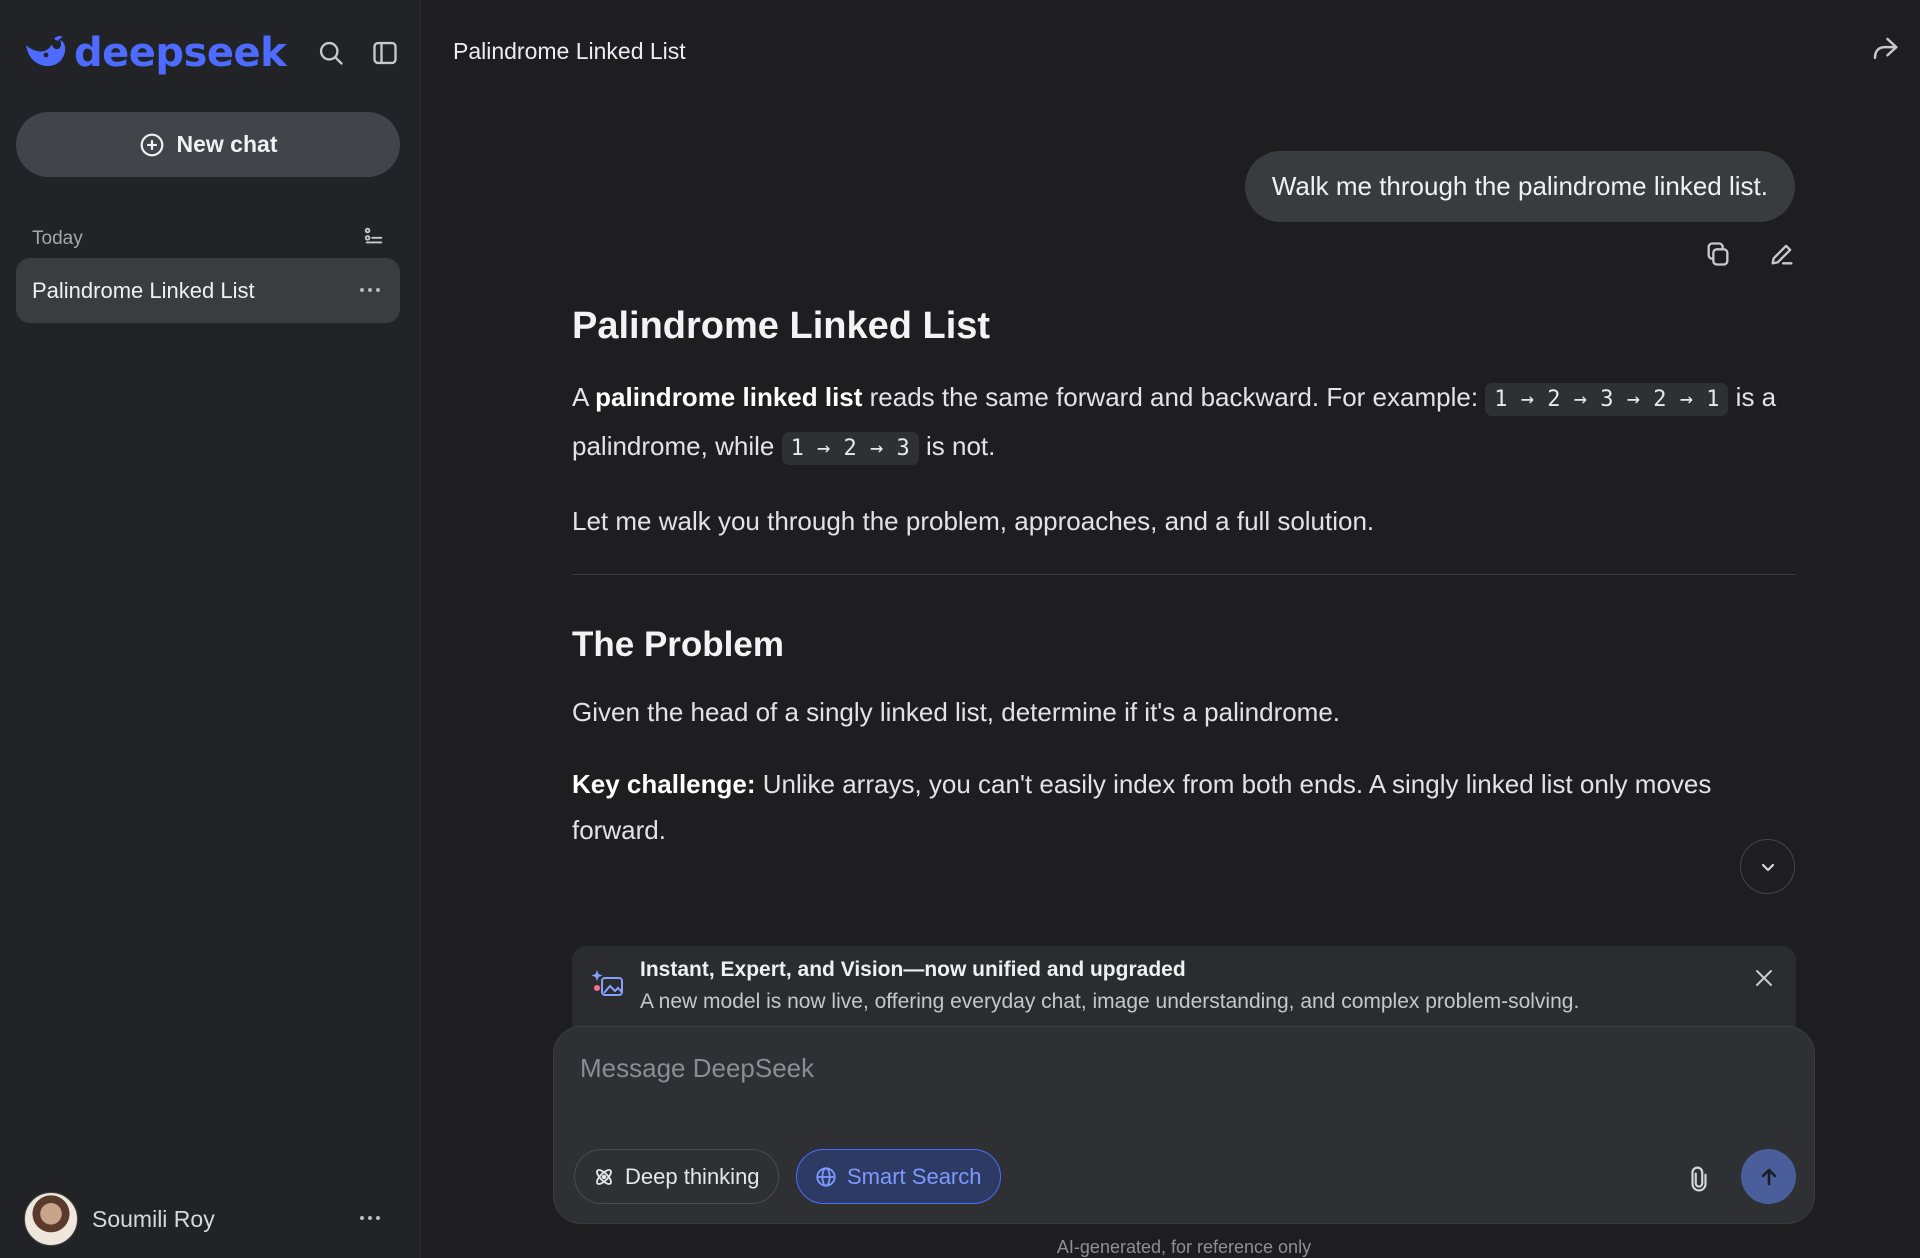 The image size is (1920, 1258). I want to click on close-notice-button, so click(1764, 978).